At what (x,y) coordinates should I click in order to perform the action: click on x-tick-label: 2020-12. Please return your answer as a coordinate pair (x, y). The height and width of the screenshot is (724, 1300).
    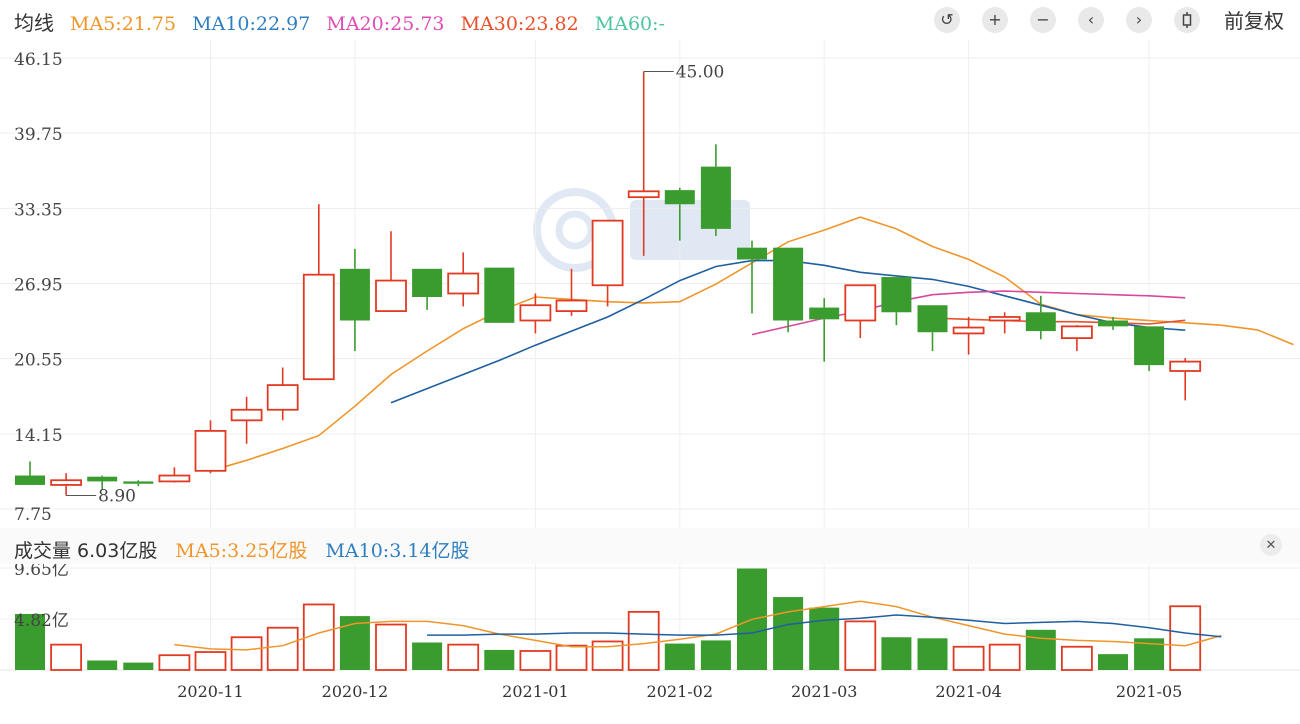
    Looking at the image, I should click on (355, 691).